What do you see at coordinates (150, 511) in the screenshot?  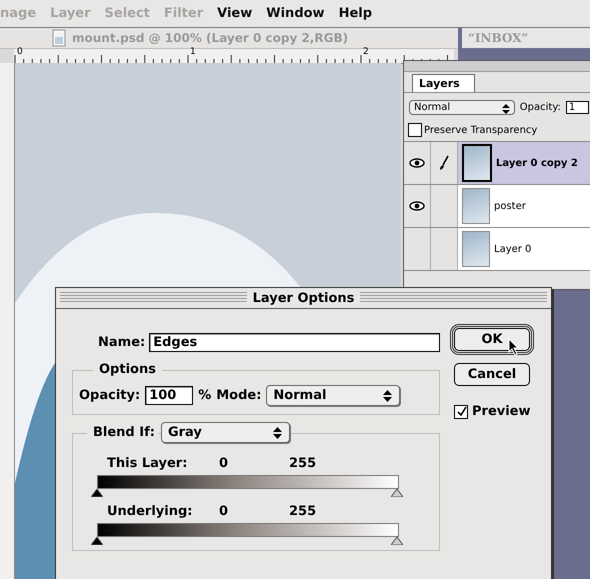 I see `slider-label: Underlying:` at bounding box center [150, 511].